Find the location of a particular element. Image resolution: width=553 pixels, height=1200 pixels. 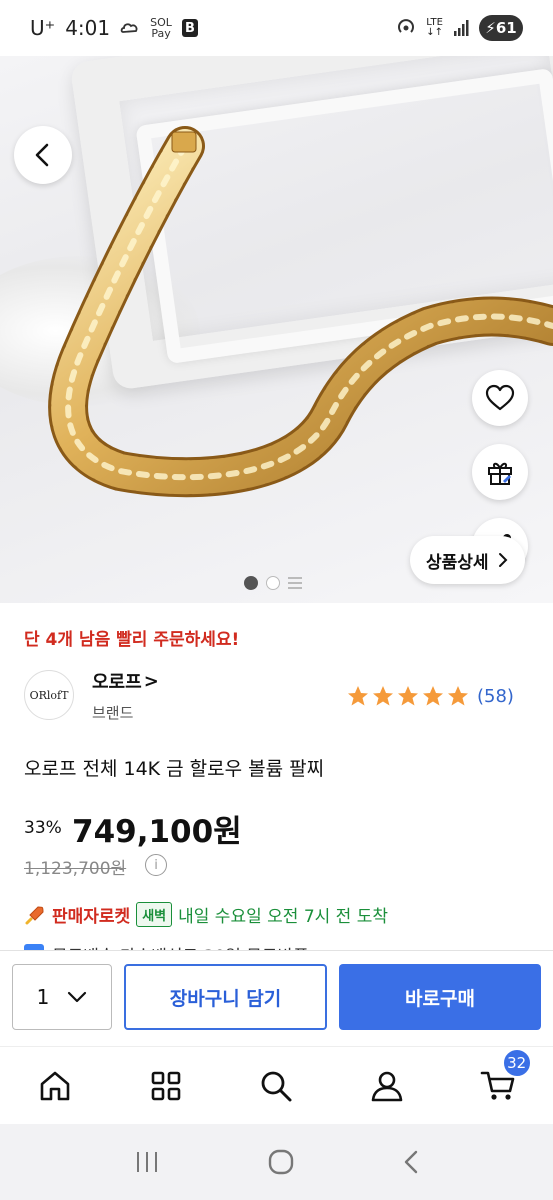

cloud-icon is located at coordinates (129, 28).